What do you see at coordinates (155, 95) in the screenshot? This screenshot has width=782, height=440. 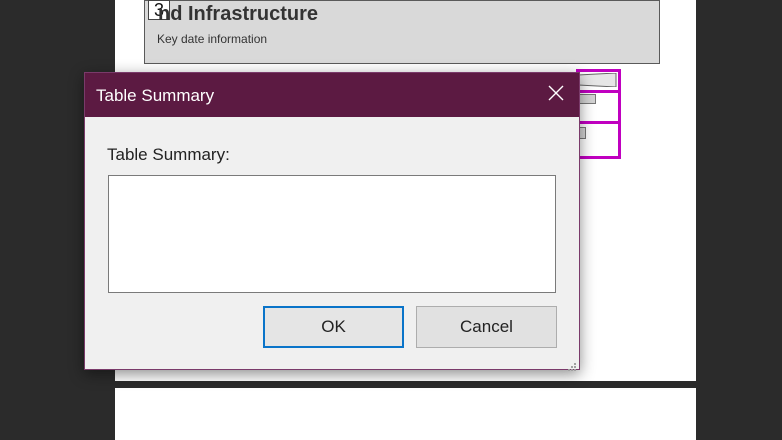 I see `dialog-title: Table Summary` at bounding box center [155, 95].